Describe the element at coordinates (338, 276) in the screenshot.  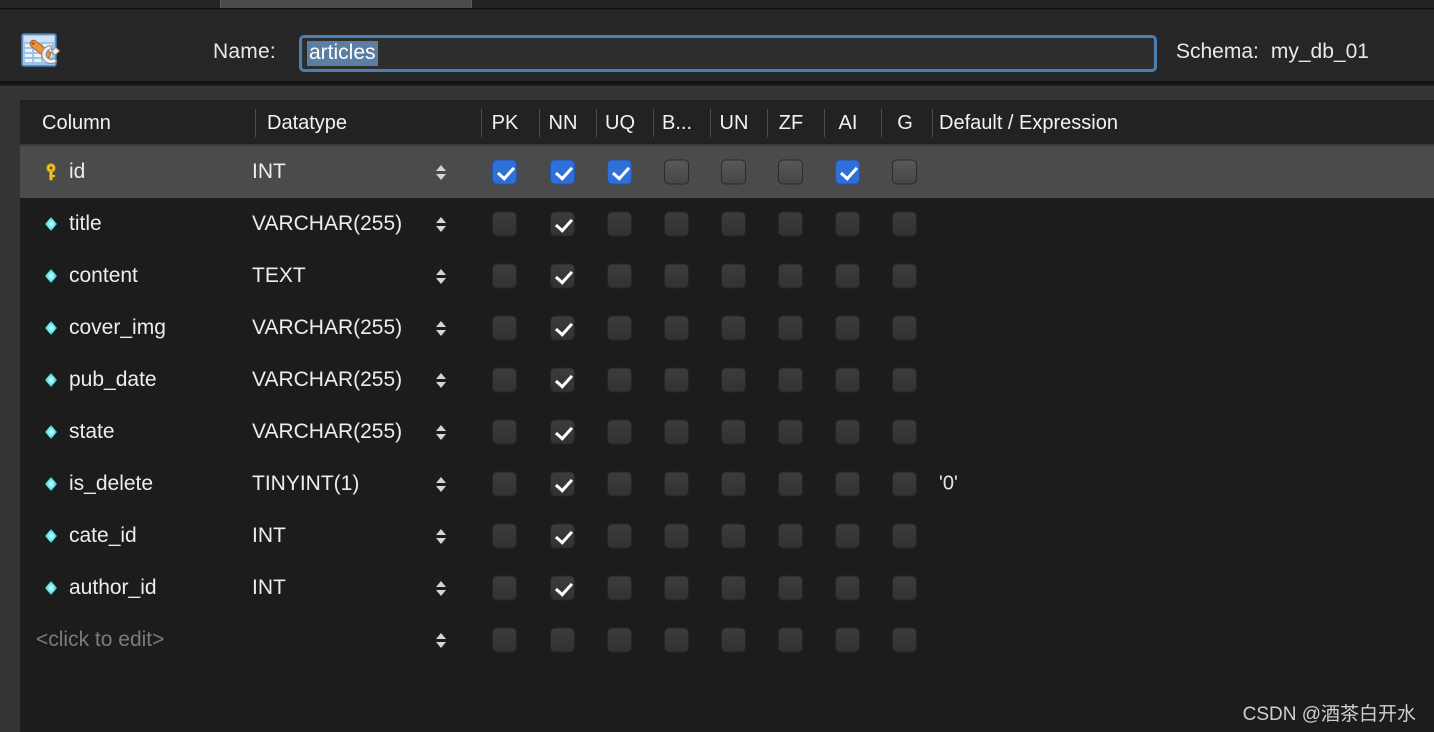
I see `column-datatype-cell: TEXT` at that location.